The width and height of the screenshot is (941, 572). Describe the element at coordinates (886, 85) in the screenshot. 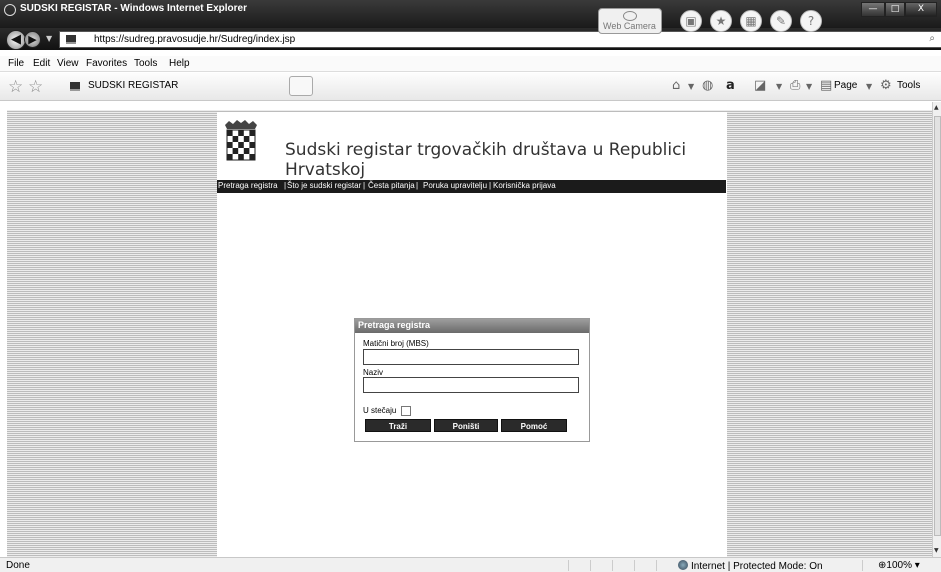

I see `tools-gear-icon: ⚙` at that location.